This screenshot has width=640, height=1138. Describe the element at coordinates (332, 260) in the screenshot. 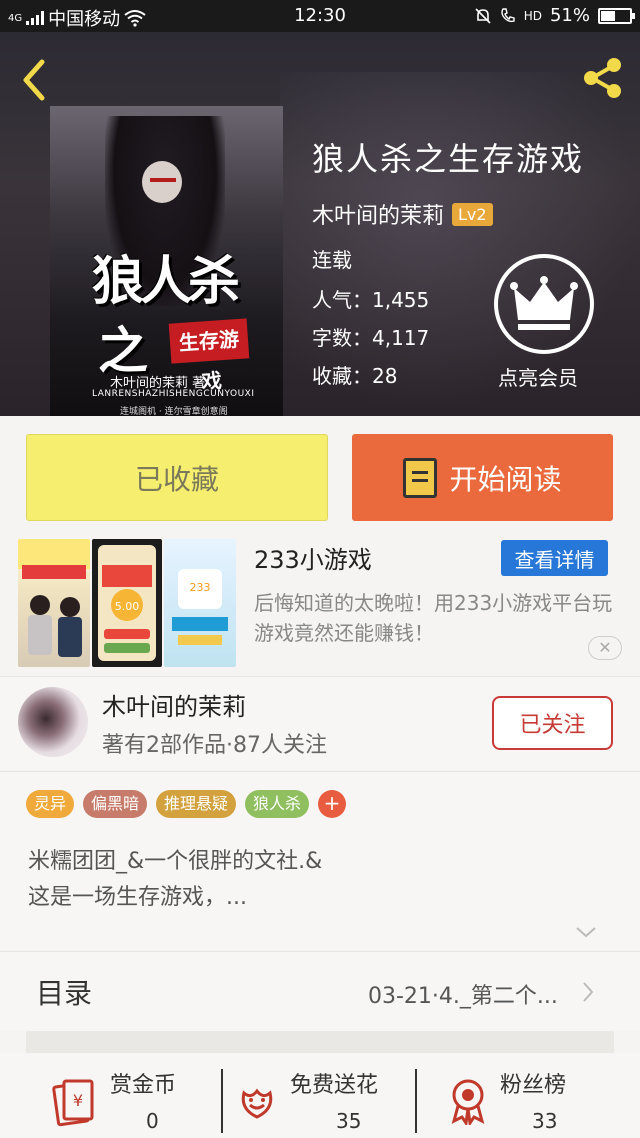

I see `serial-status: 连载` at that location.